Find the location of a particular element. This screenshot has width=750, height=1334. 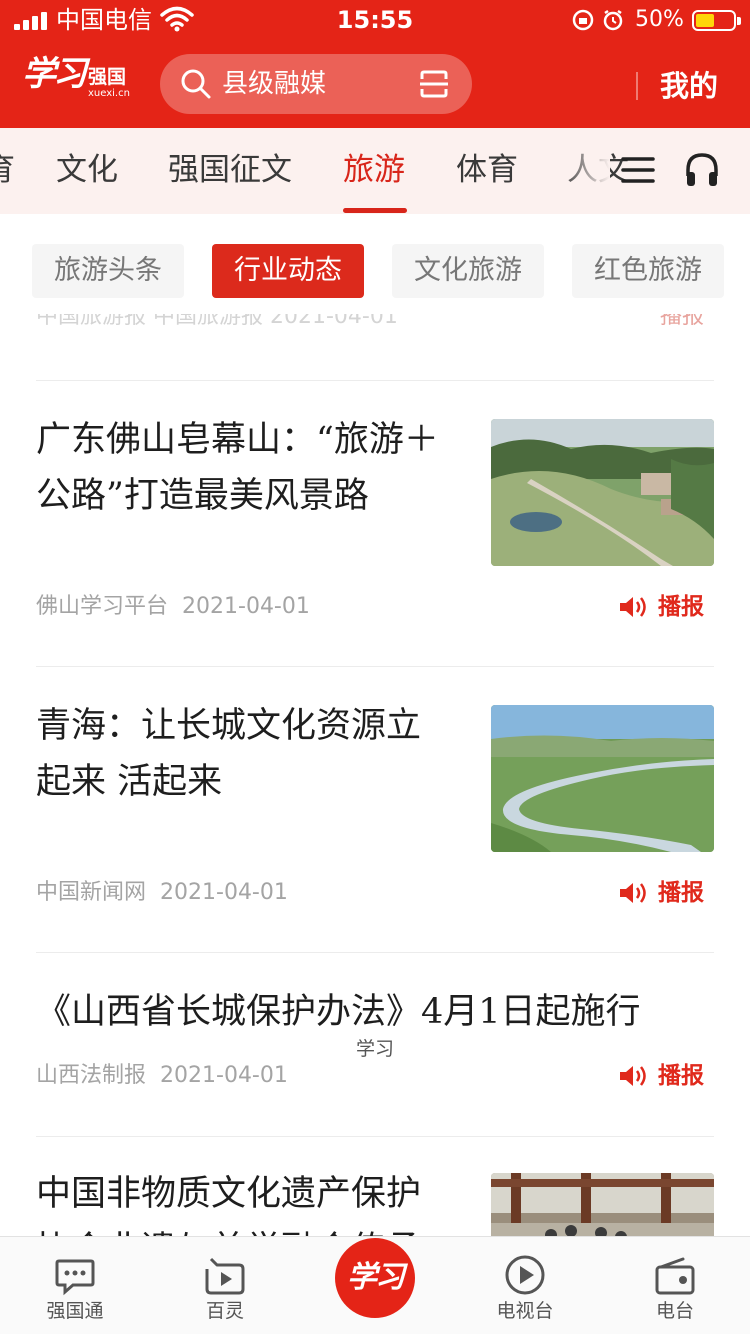

active-tab-indicator is located at coordinates (375, 210).